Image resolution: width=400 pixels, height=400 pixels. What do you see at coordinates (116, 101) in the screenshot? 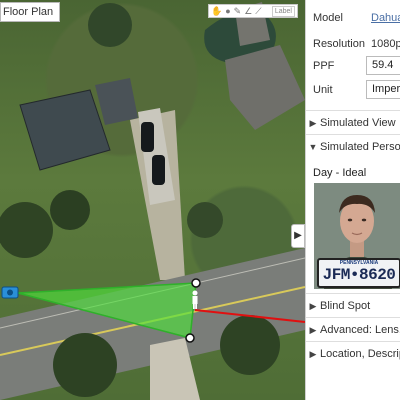
I see `house-roof-annex` at bounding box center [116, 101].